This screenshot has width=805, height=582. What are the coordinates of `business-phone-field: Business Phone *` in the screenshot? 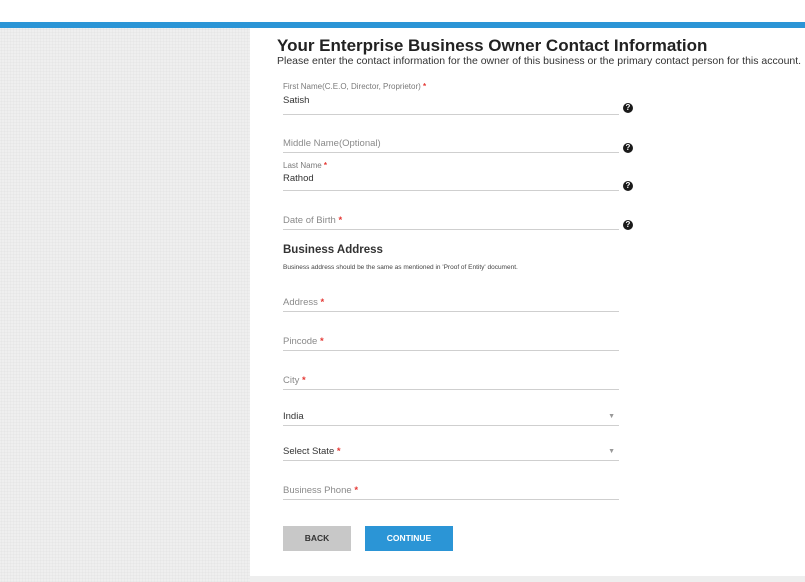 It's located at (451, 491).